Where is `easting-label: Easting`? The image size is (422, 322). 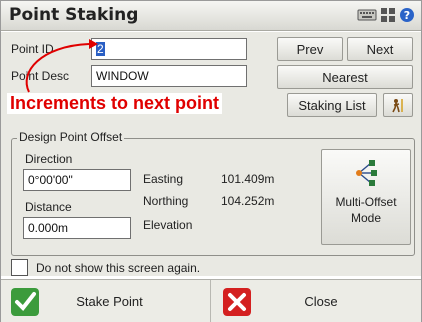
easting-label: Easting is located at coordinates (163, 179).